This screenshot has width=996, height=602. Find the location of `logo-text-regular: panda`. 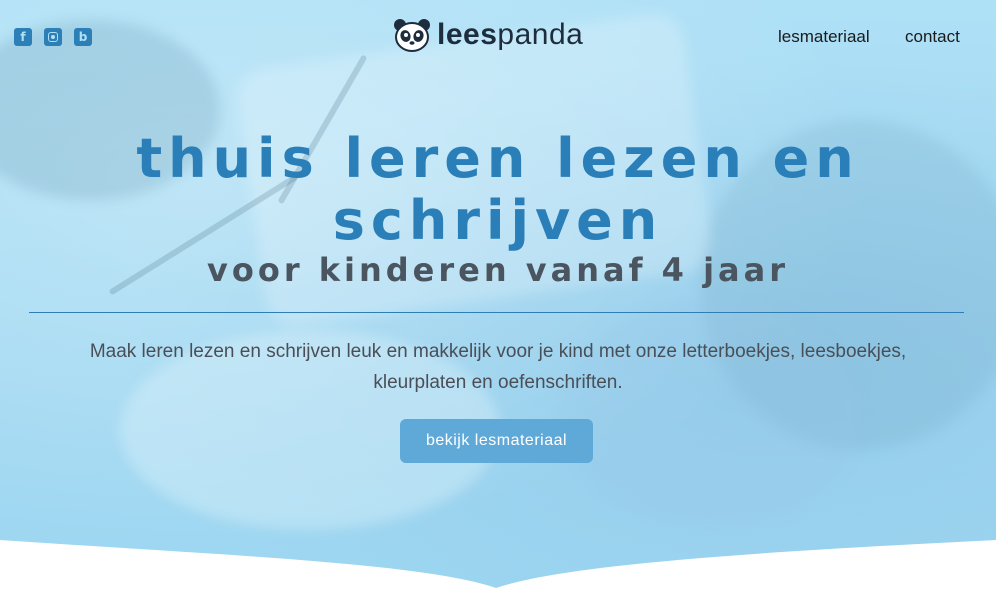

logo-text-regular: panda is located at coordinates (540, 34).